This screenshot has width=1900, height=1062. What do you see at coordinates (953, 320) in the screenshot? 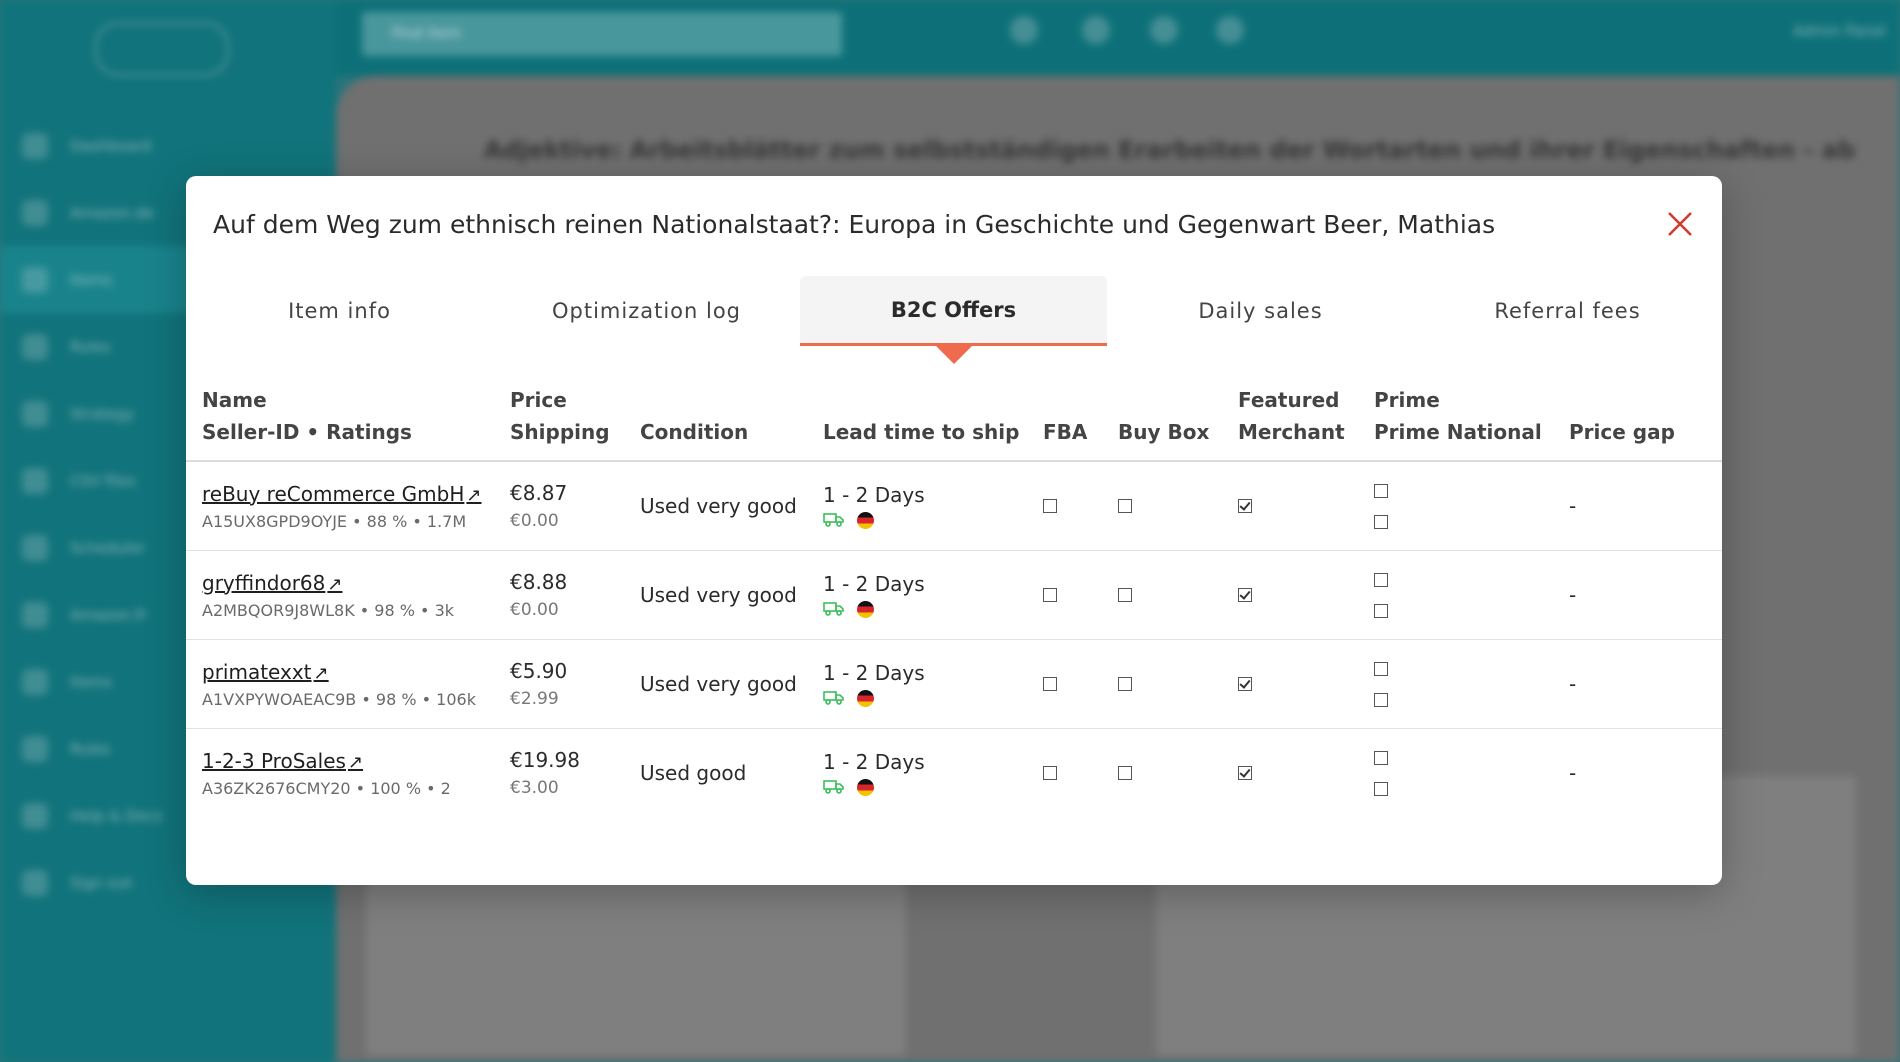
I see `tab-b2c-offers: B2C Offers` at bounding box center [953, 320].